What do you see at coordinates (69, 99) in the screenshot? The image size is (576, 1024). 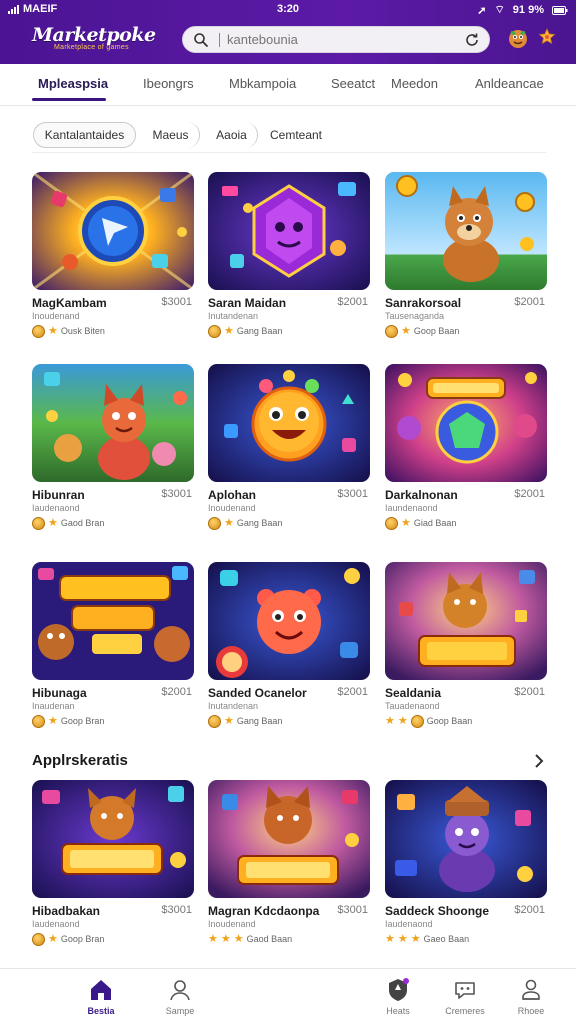 I see `active-tab-indicator` at bounding box center [69, 99].